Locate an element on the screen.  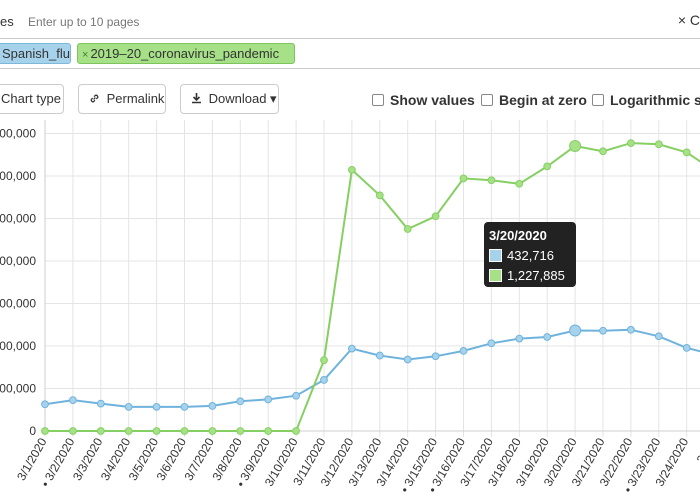
chart-tooltip: 3/20/2020 432,716 1,227,885 is located at coordinates (530, 254).